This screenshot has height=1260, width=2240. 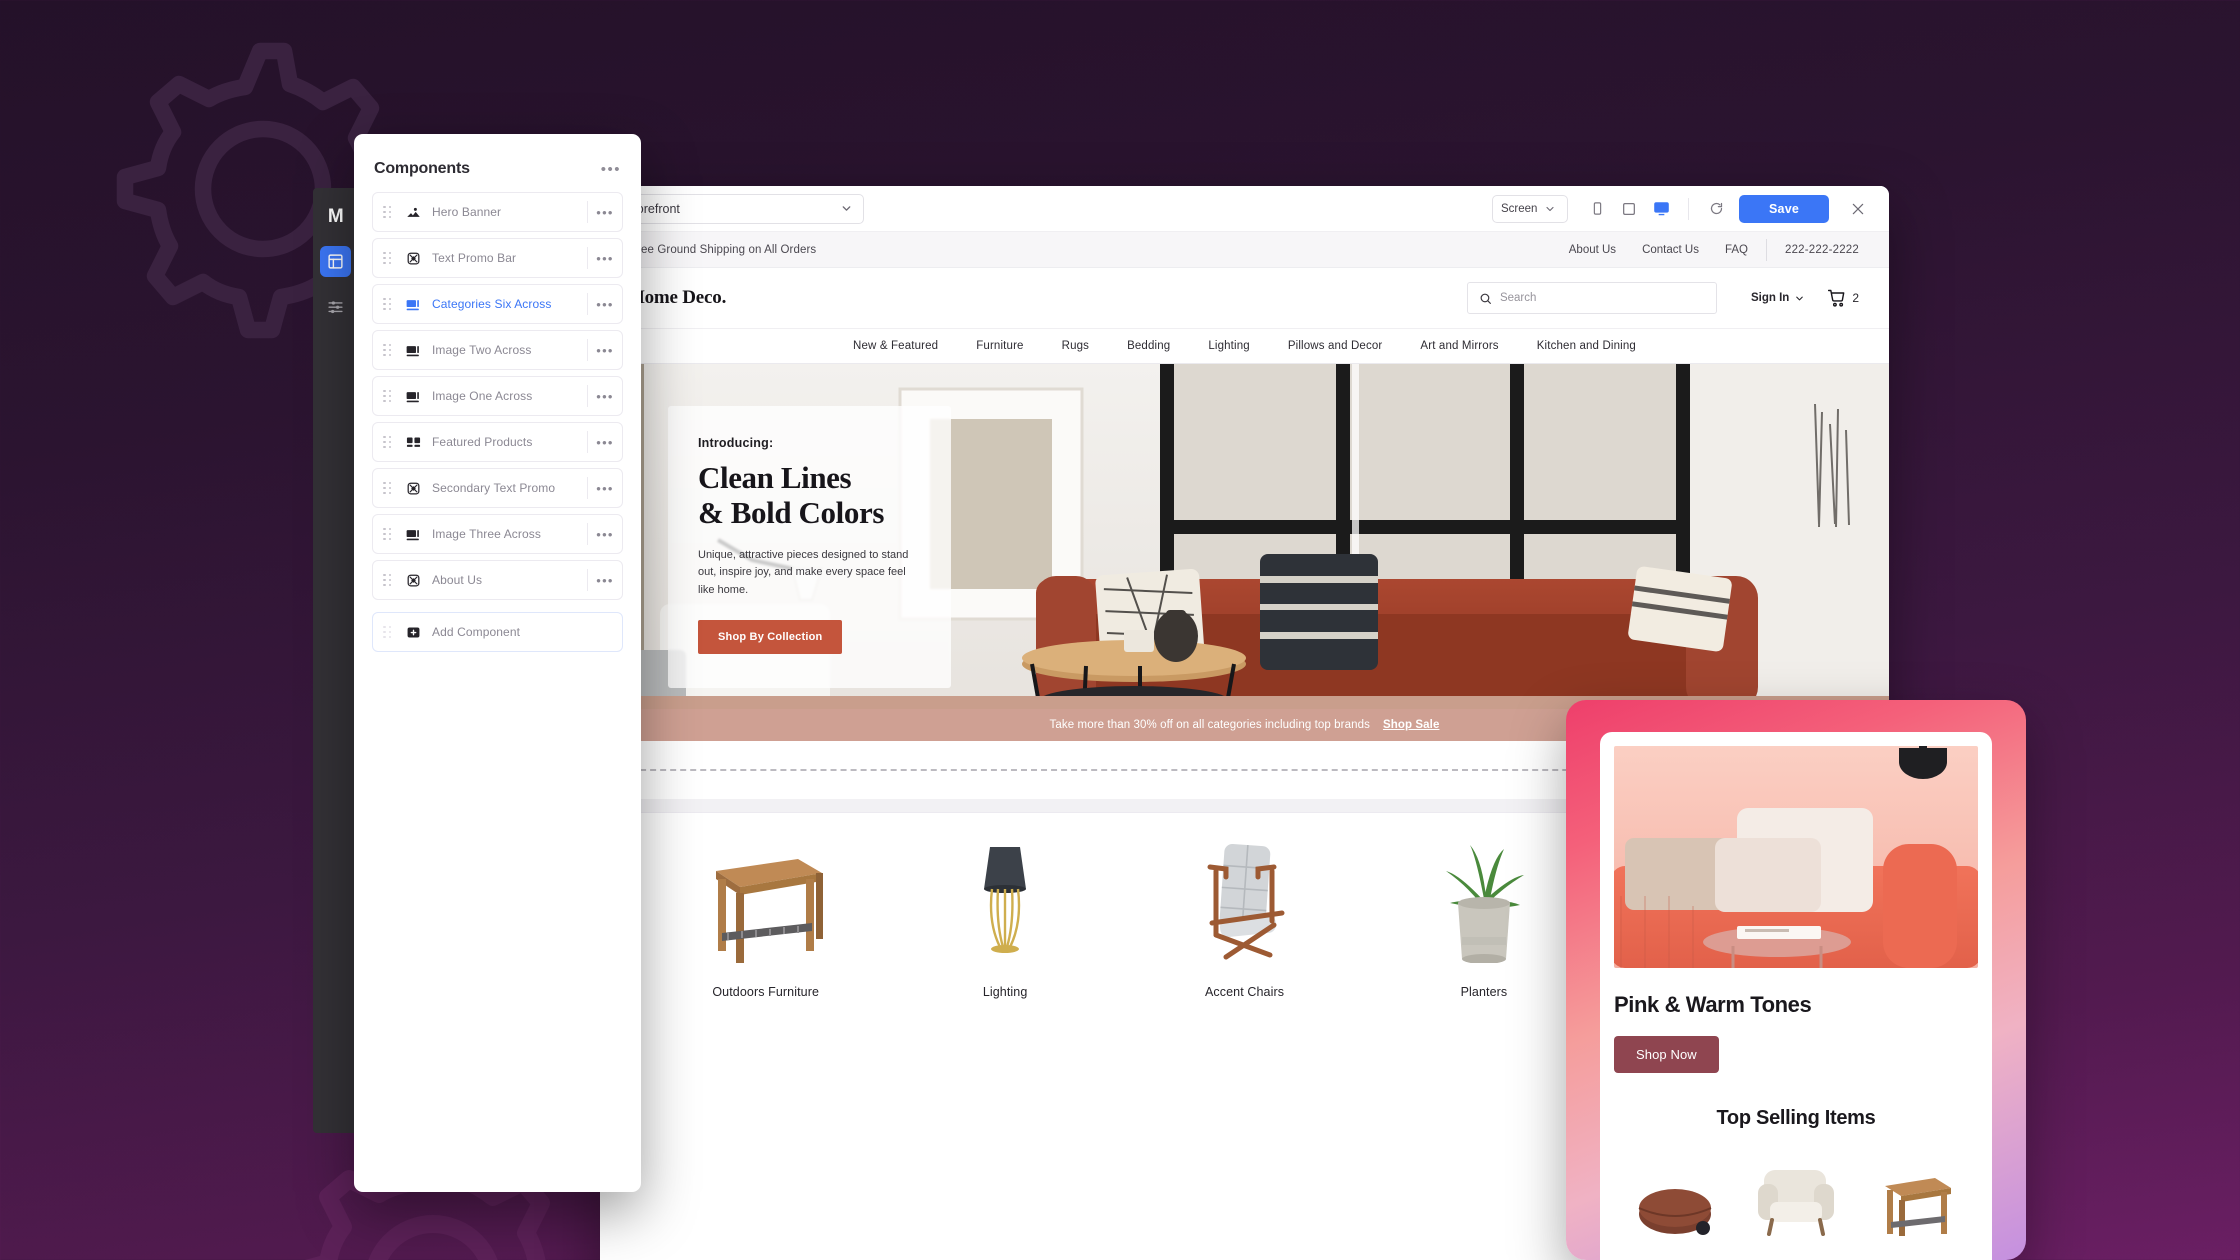 I want to click on shipping-message: Free Ground Shipping on All Orders, so click(x=723, y=249).